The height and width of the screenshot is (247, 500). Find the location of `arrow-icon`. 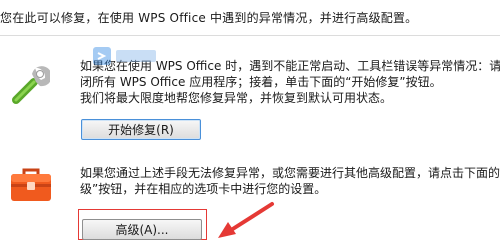

arrow-icon is located at coordinates (246, 220).